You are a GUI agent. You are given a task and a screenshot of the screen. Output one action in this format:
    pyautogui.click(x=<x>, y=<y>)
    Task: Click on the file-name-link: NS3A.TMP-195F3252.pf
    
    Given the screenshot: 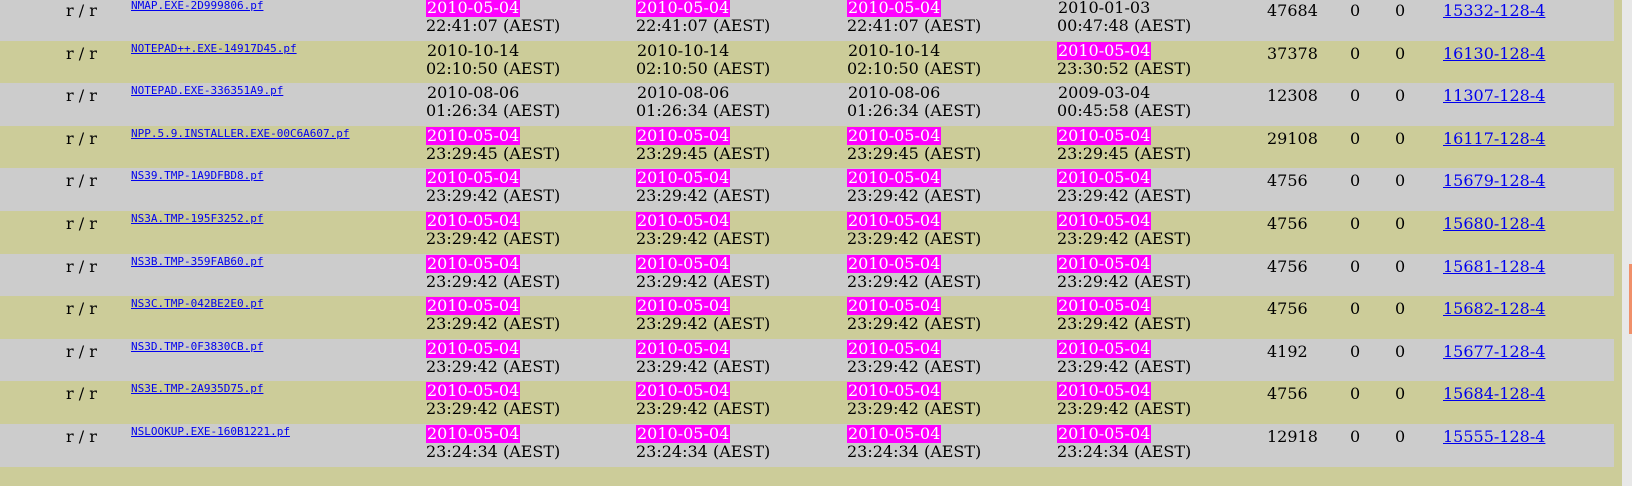 What is the action you would take?
    pyautogui.click(x=197, y=219)
    